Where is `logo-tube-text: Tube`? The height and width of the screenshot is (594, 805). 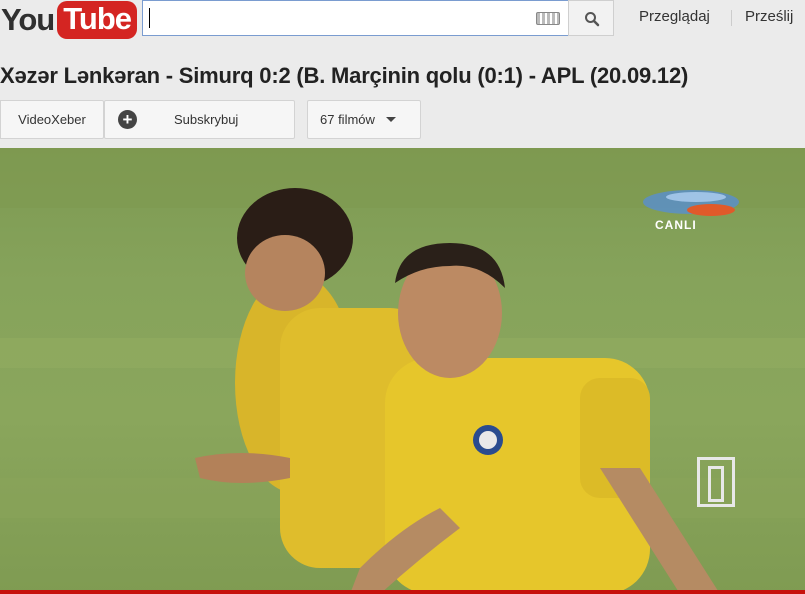
logo-tube-text: Tube is located at coordinates (97, 20).